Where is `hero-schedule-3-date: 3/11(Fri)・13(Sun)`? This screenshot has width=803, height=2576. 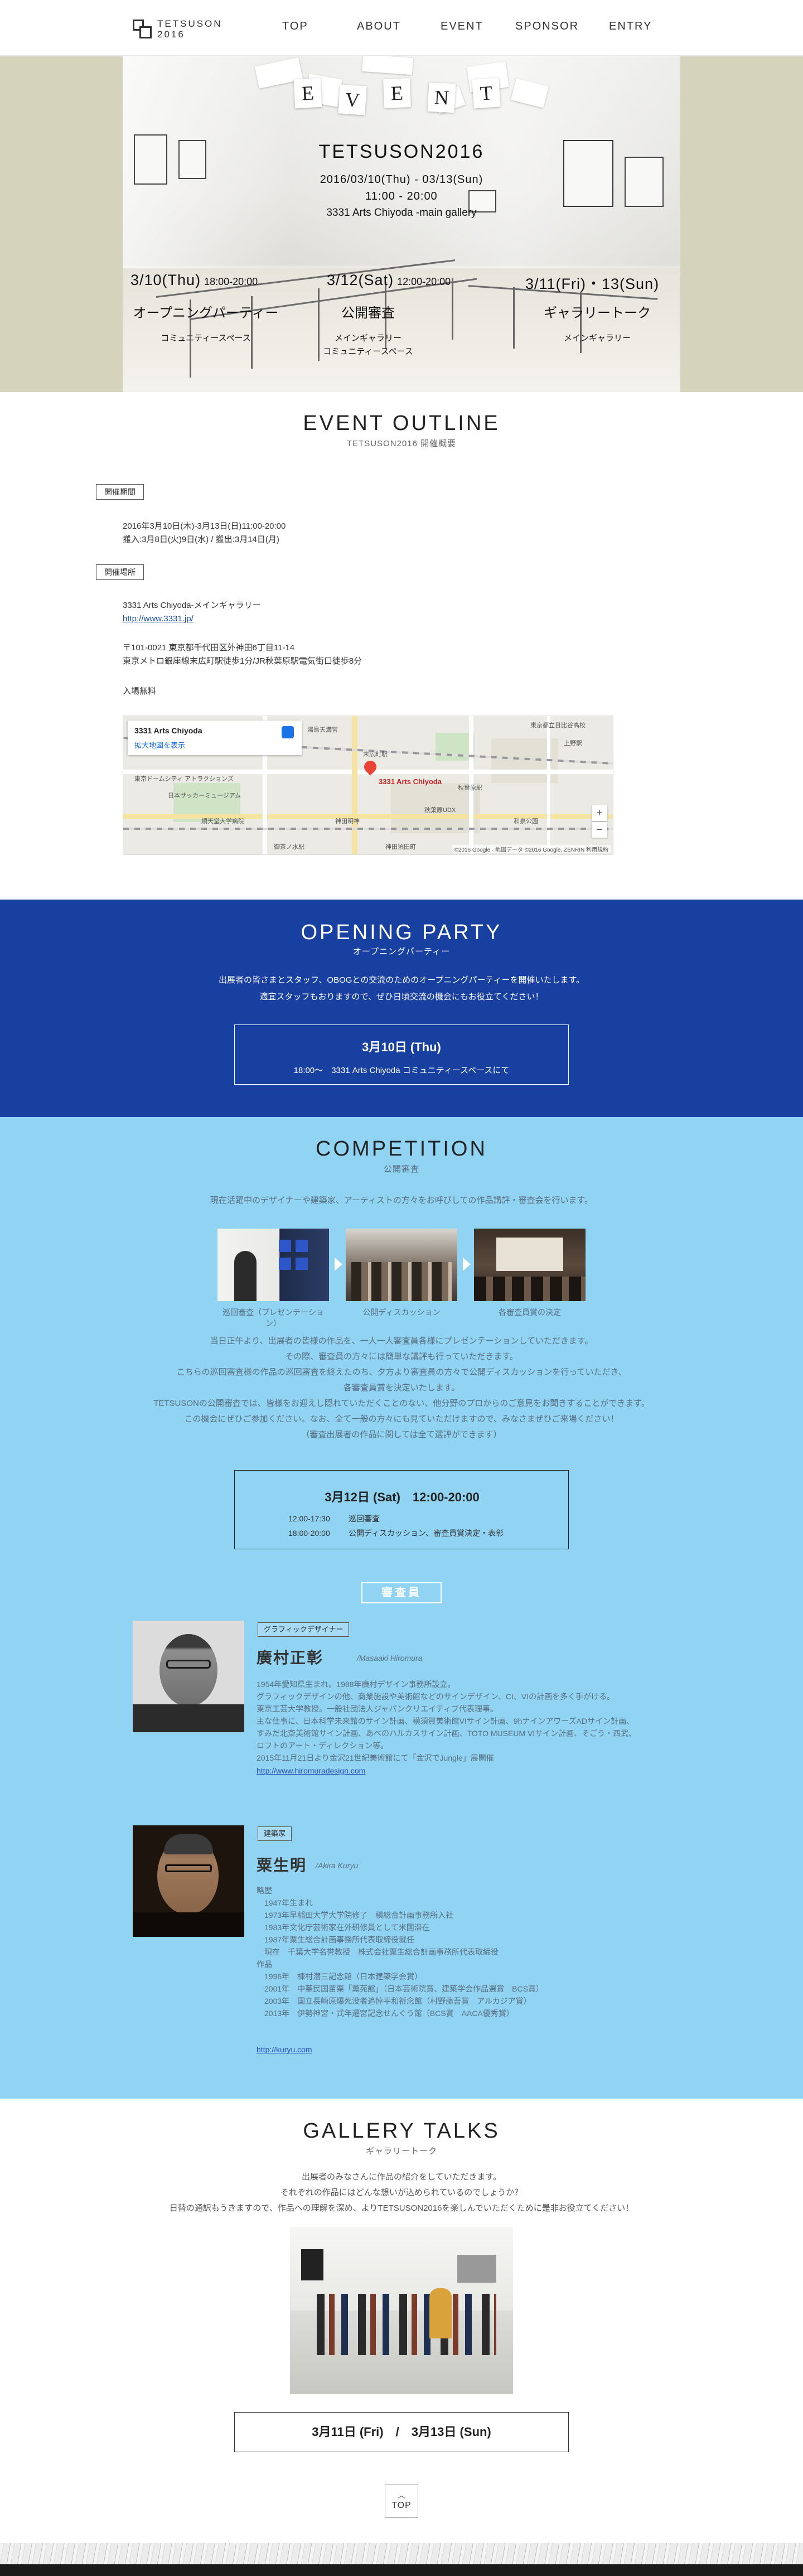
hero-schedule-3-date: 3/11(Fri)・13(Sun) is located at coordinates (592, 283).